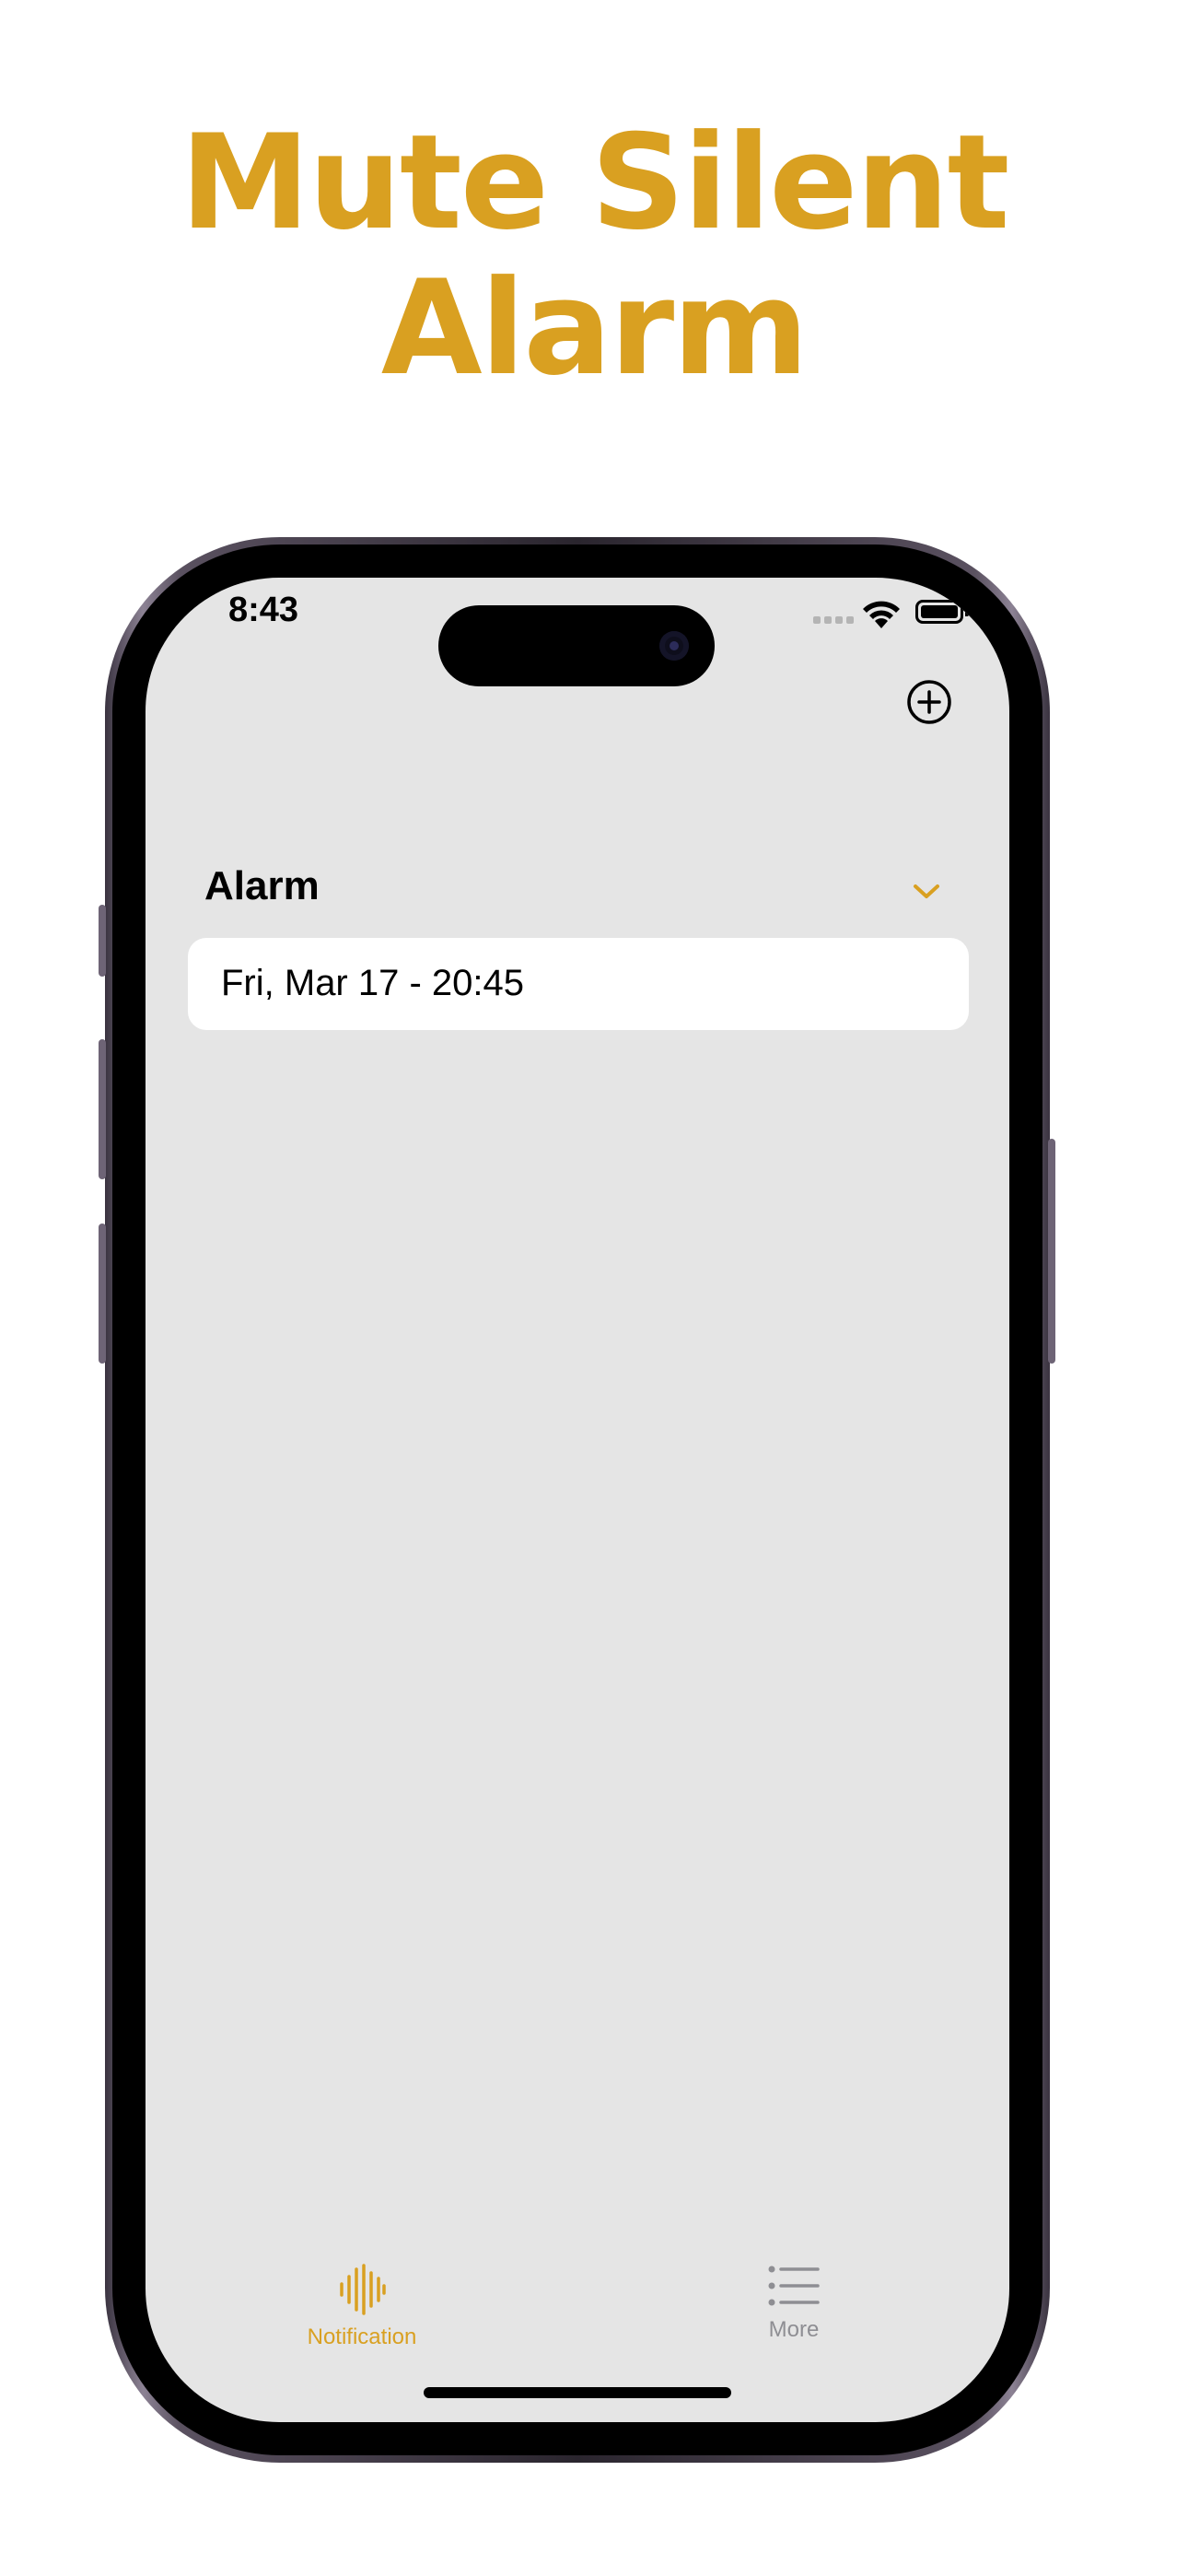  Describe the element at coordinates (102, 941) in the screenshot. I see `action-button` at that location.